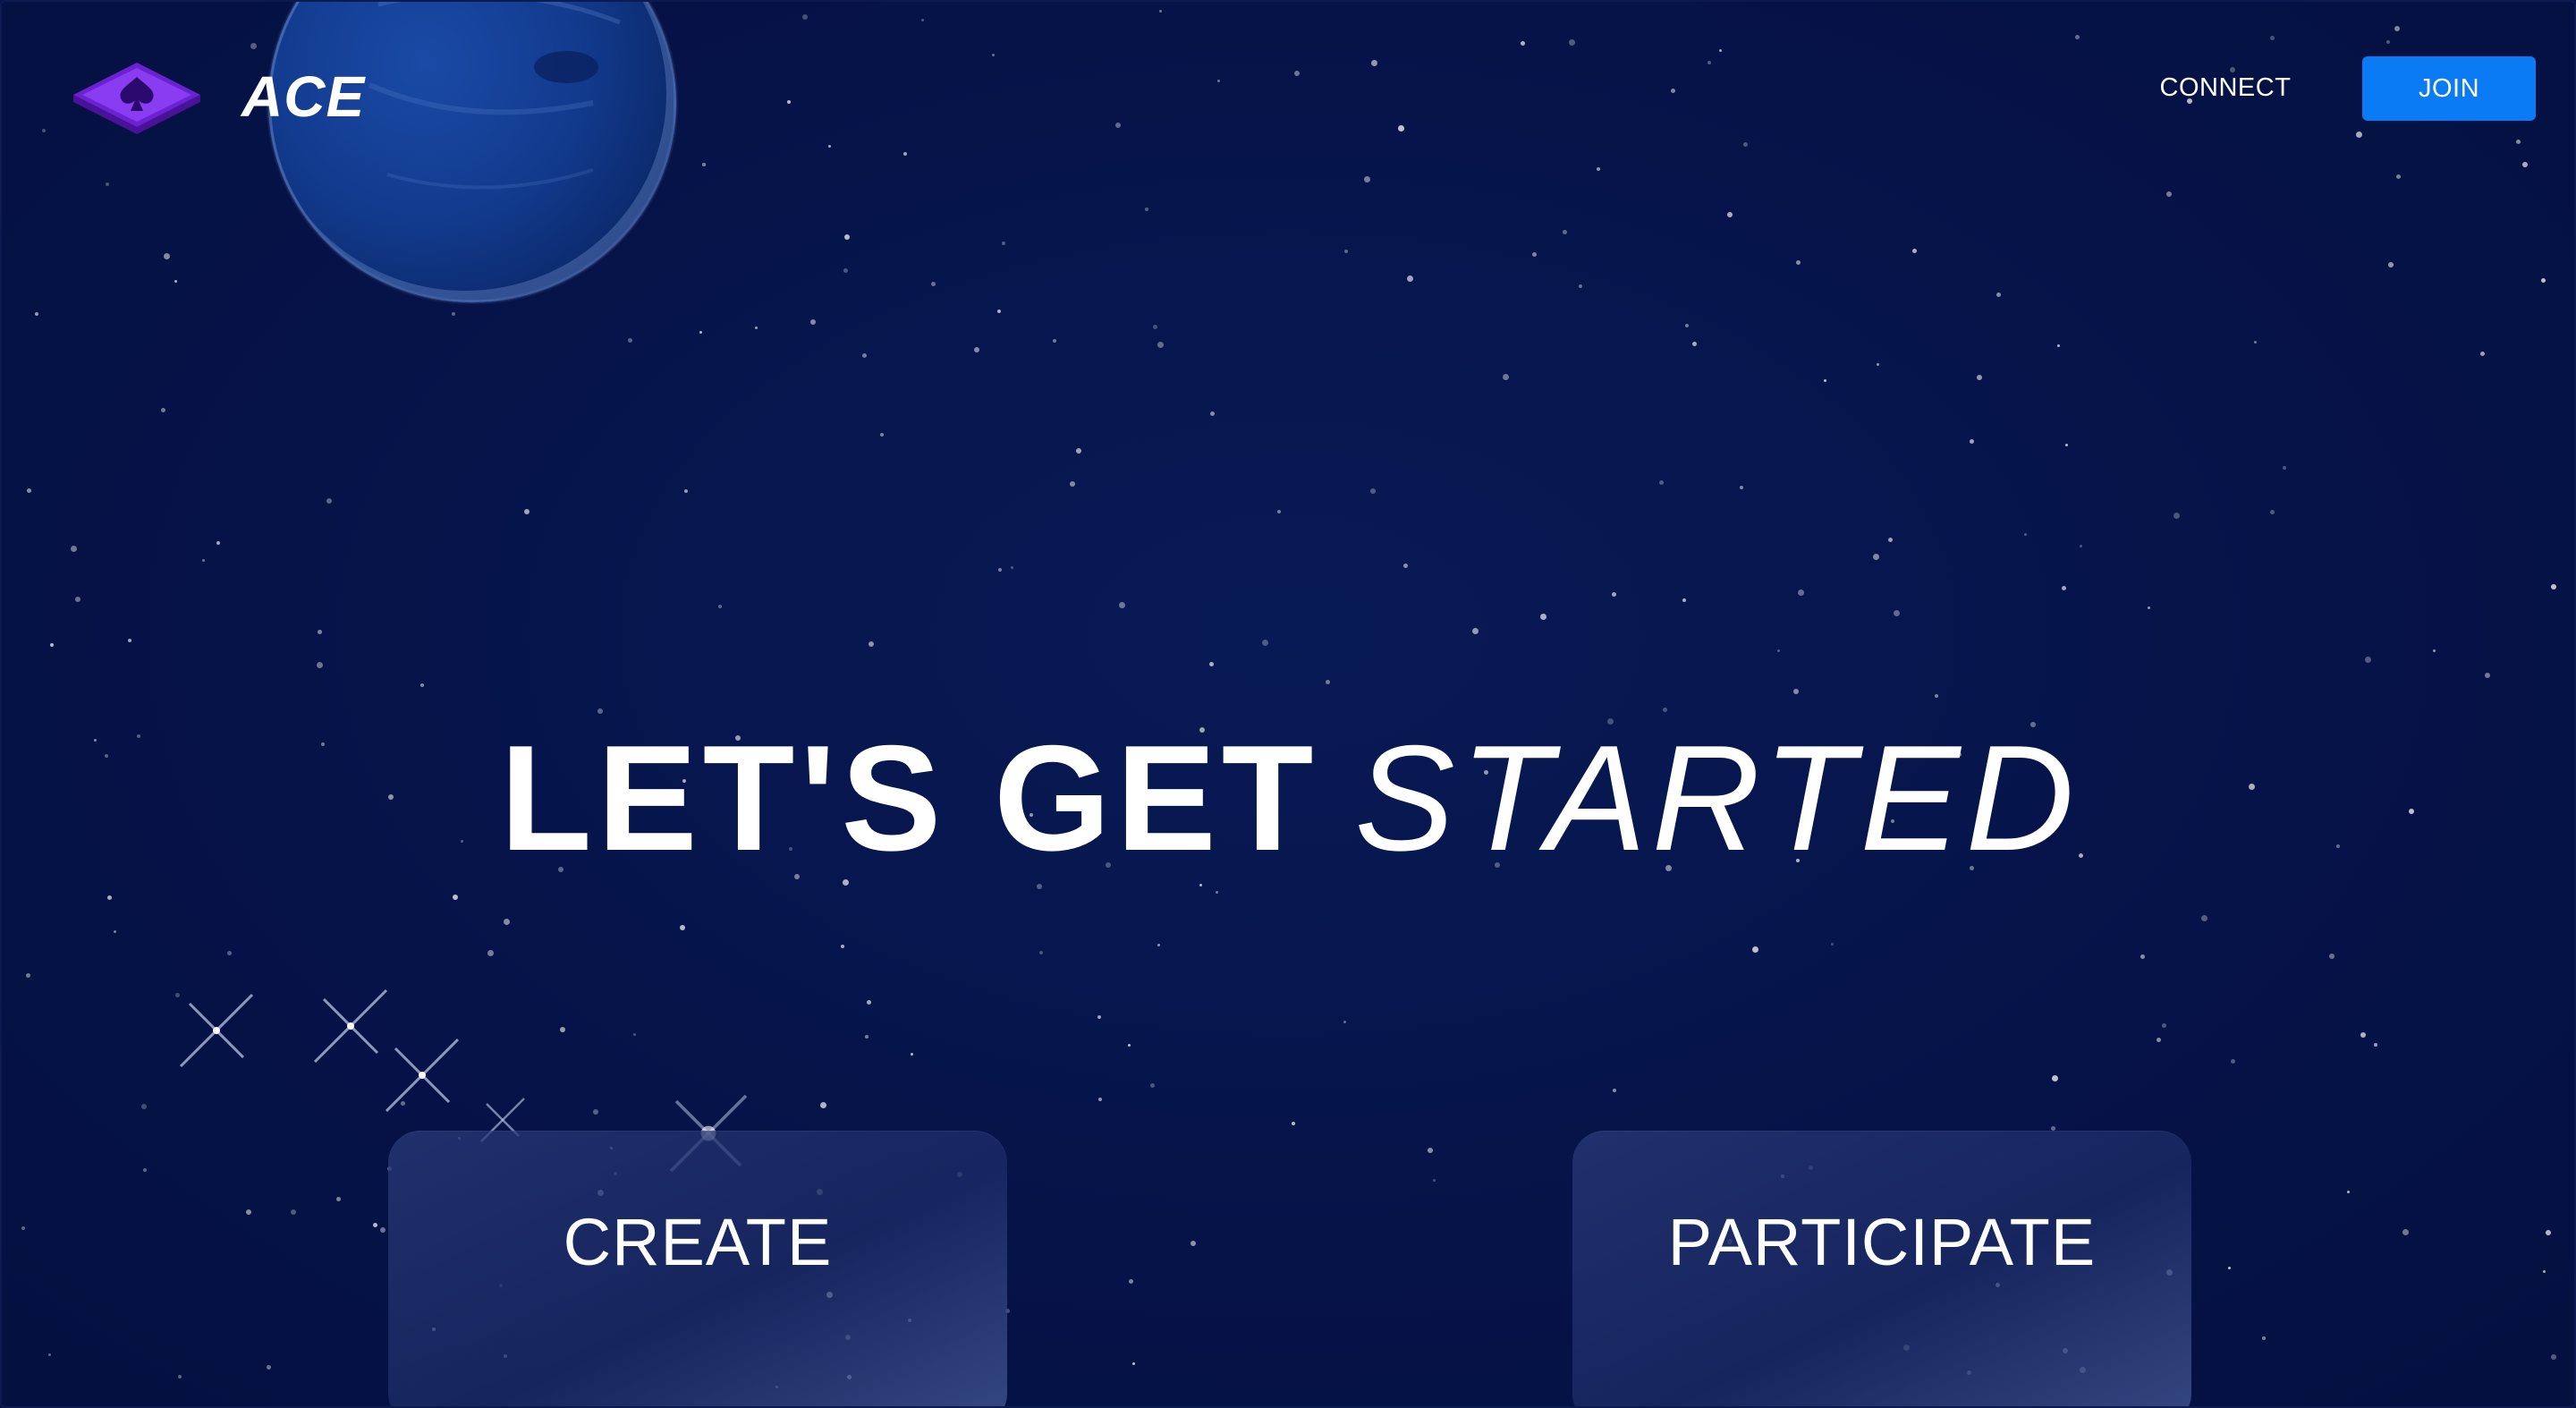 This screenshot has height=1408, width=2576. I want to click on create-card-label: CREATE, so click(698, 1242).